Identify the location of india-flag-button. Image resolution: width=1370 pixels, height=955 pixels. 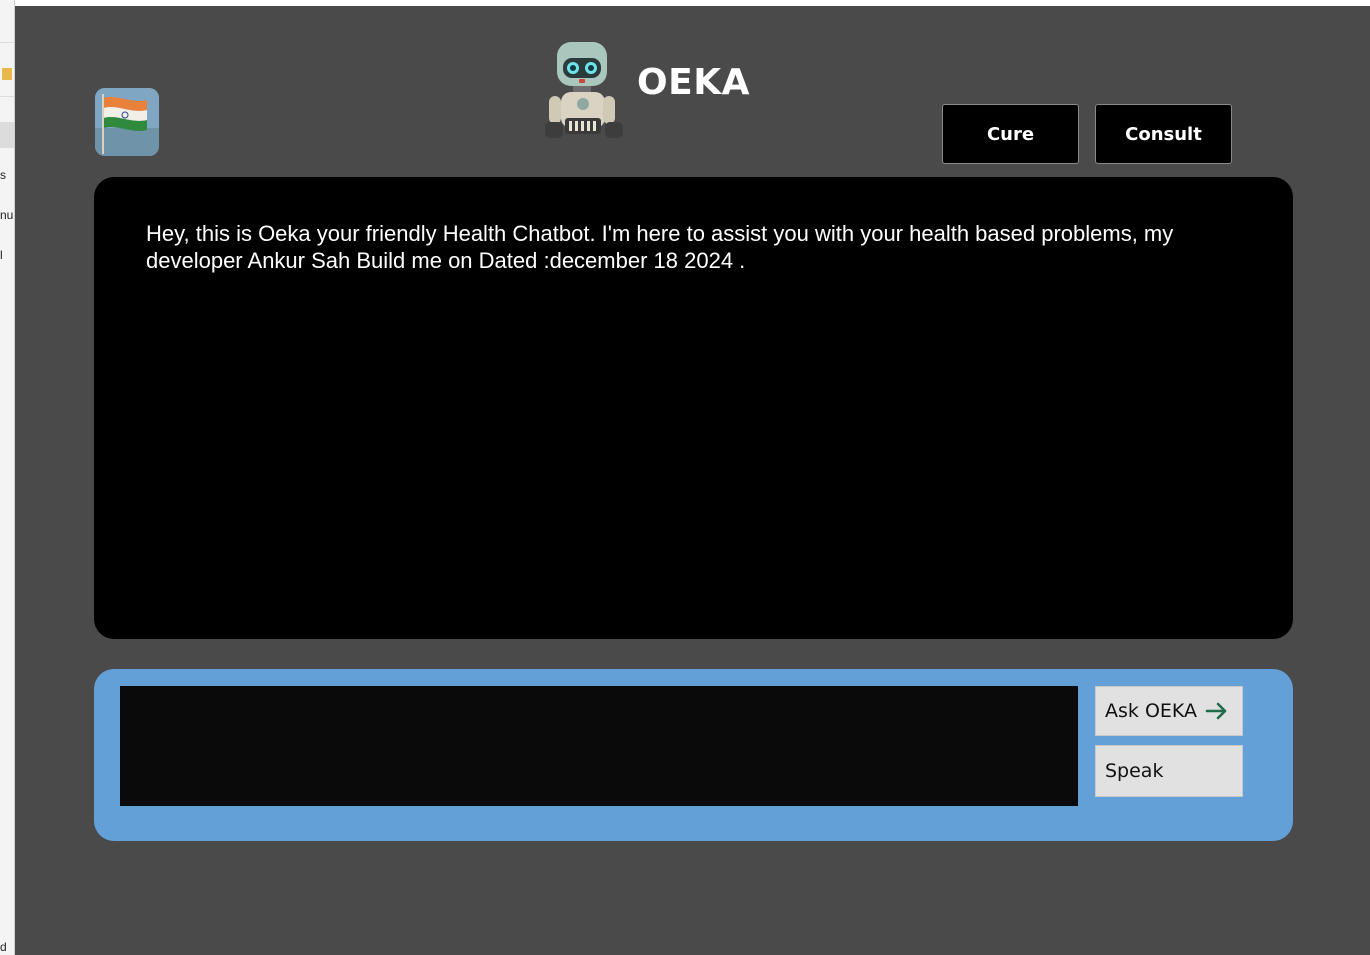
(127, 122).